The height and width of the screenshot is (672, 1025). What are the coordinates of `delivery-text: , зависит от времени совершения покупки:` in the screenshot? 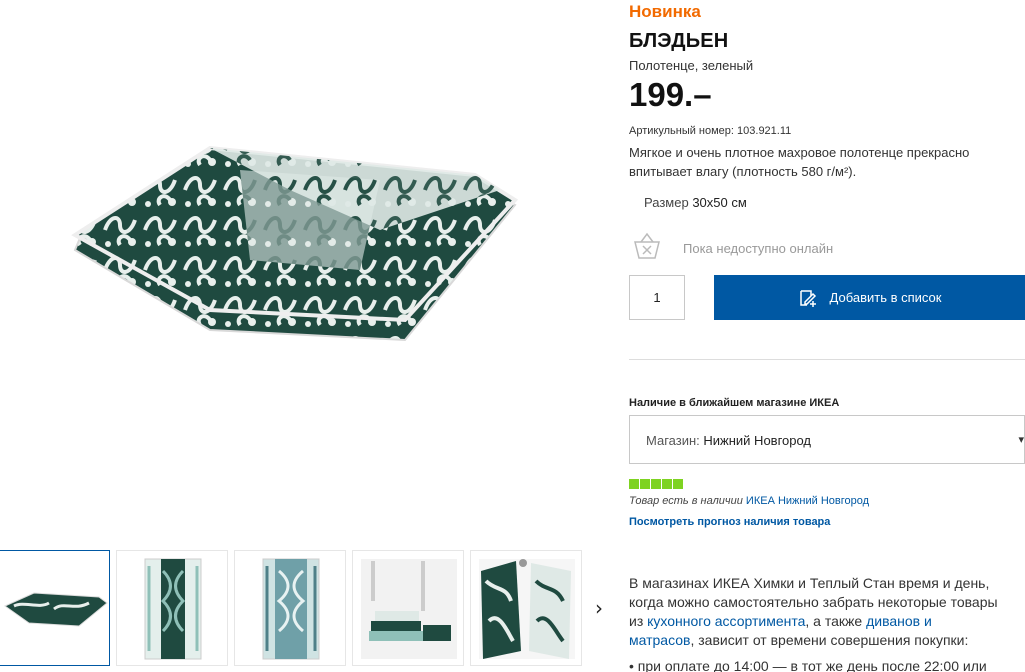 It's located at (829, 640).